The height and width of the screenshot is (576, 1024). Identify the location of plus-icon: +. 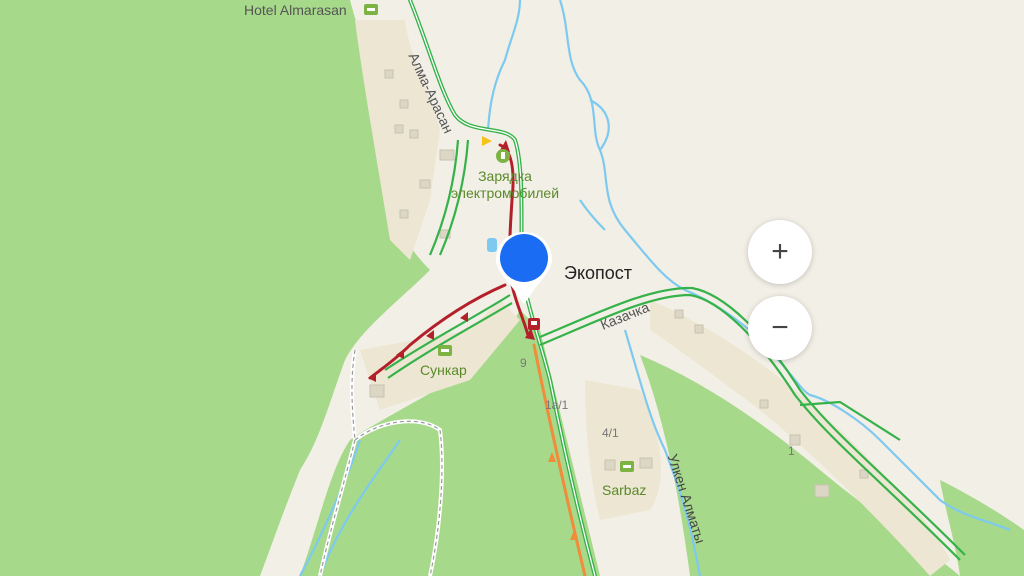
(780, 251).